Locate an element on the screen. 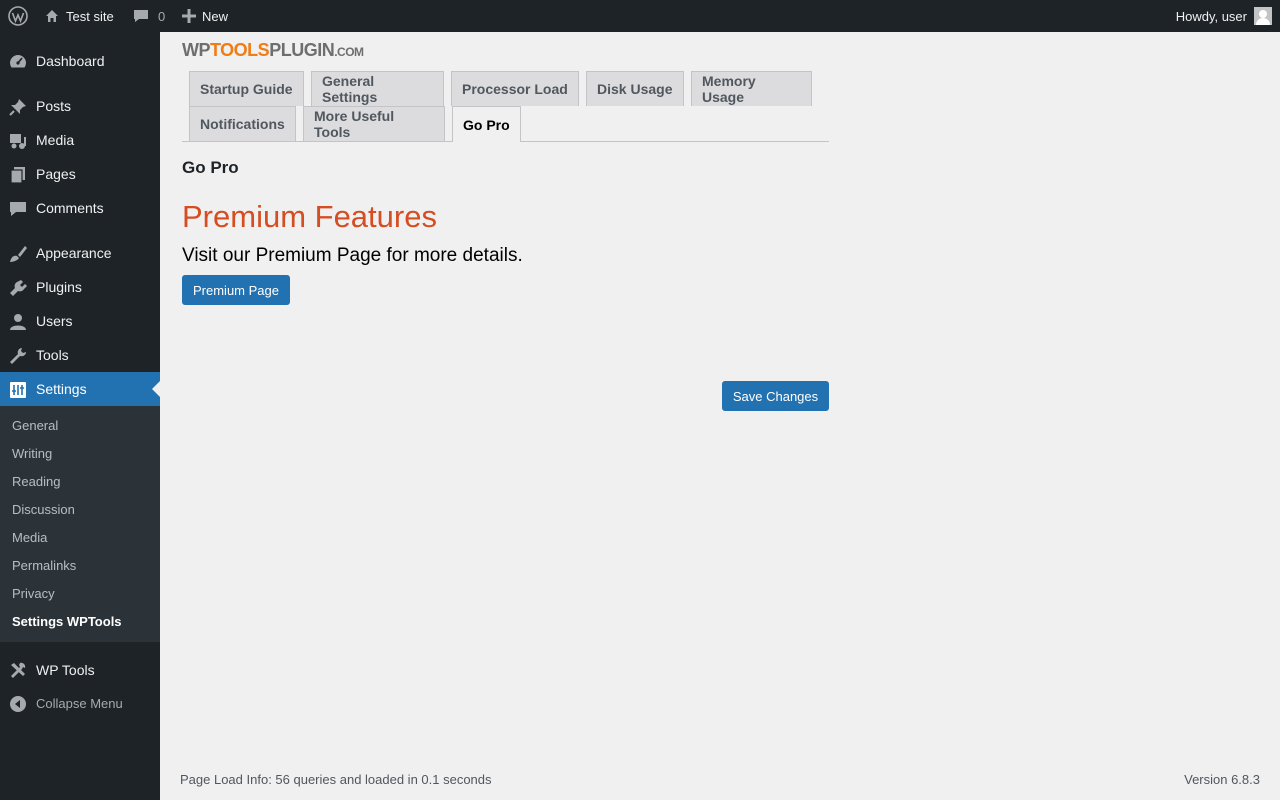 The width and height of the screenshot is (1280, 800). submenu-item-privacy: Privacy is located at coordinates (33, 593).